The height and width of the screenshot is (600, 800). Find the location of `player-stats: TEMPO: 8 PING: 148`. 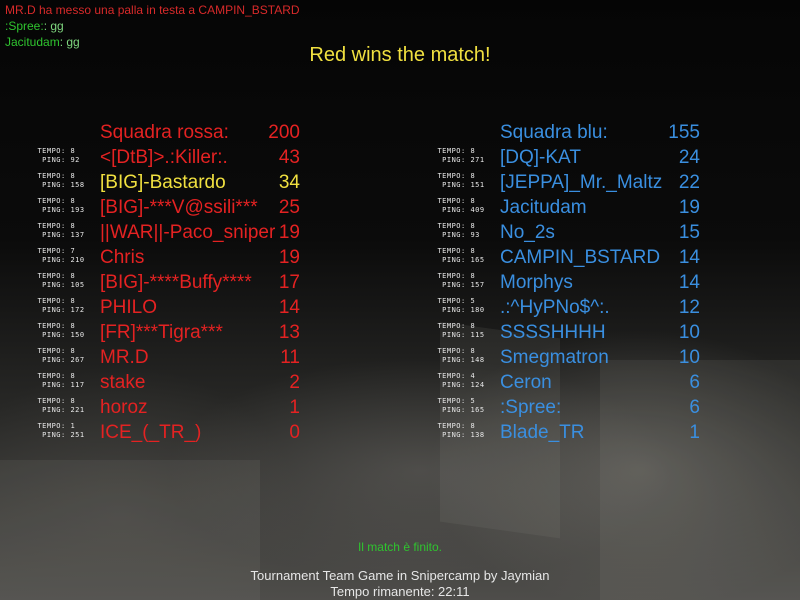

player-stats: TEMPO: 8 PING: 148 is located at coordinates (456, 356).